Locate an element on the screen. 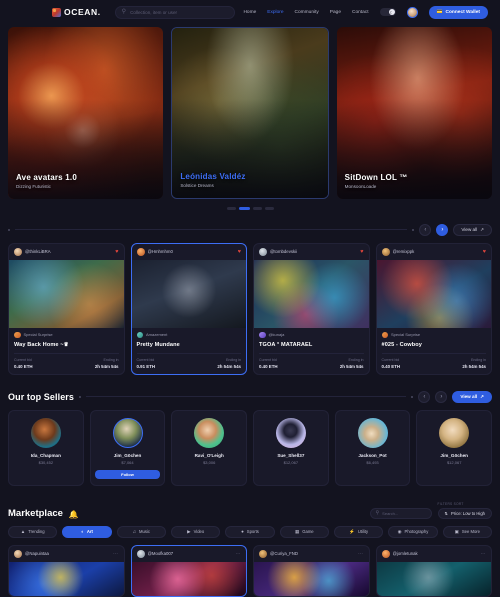 This screenshot has width=500, height=597. bell-icon: 🔔 is located at coordinates (73, 514).